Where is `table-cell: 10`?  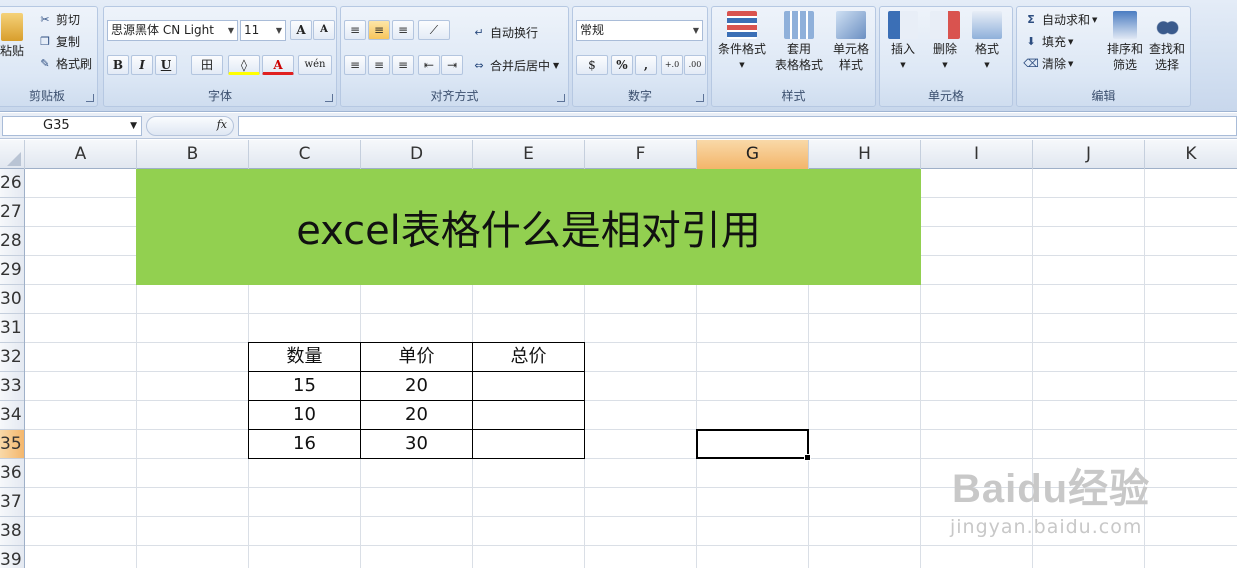 table-cell: 10 is located at coordinates (304, 415).